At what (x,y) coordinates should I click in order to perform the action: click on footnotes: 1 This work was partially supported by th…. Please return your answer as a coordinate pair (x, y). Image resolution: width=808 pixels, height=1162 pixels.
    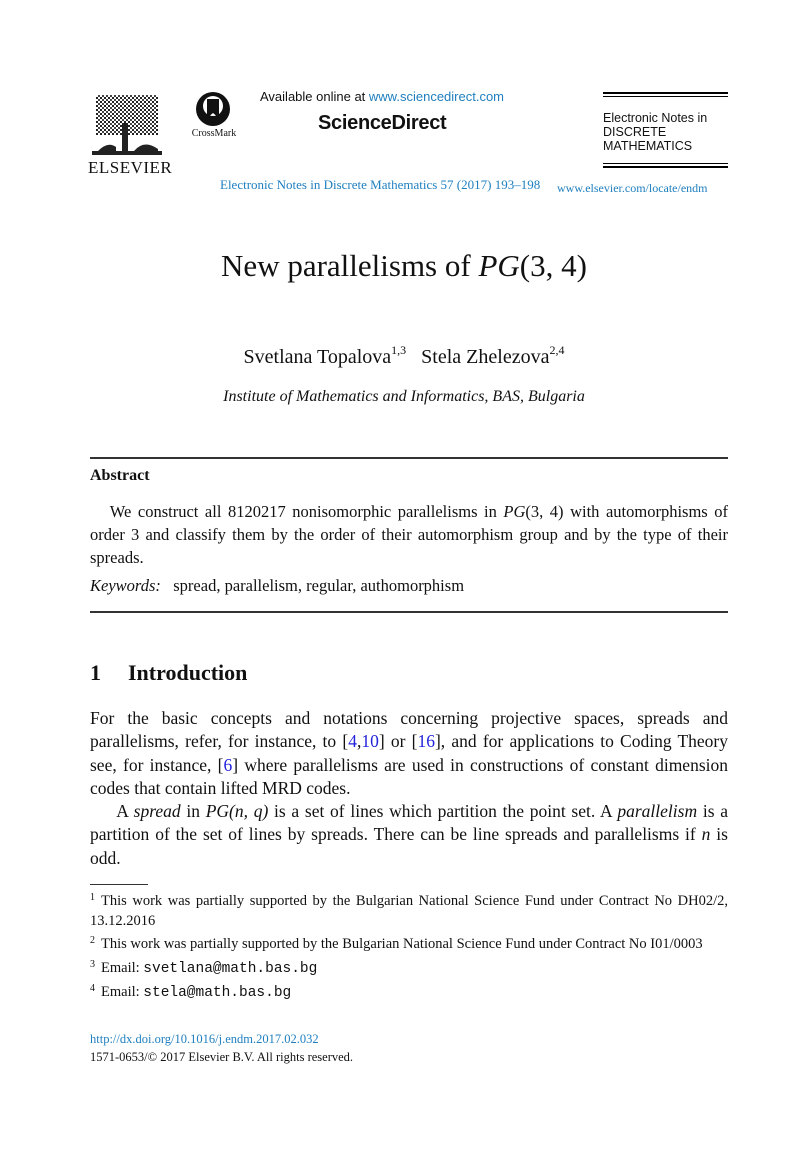
    Looking at the image, I should click on (409, 946).